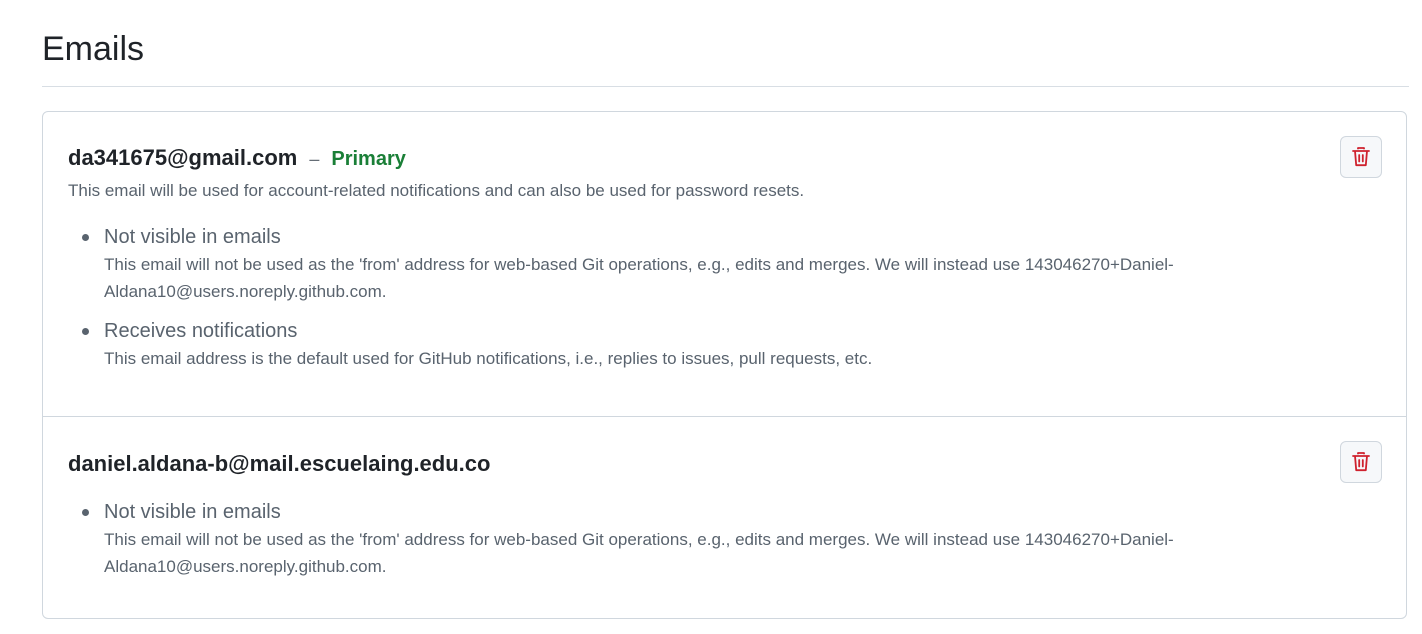 The height and width of the screenshot is (634, 1422). I want to click on email-header: daniel.aldana-b@mail.escuelaing.edu.co, so click(279, 464).